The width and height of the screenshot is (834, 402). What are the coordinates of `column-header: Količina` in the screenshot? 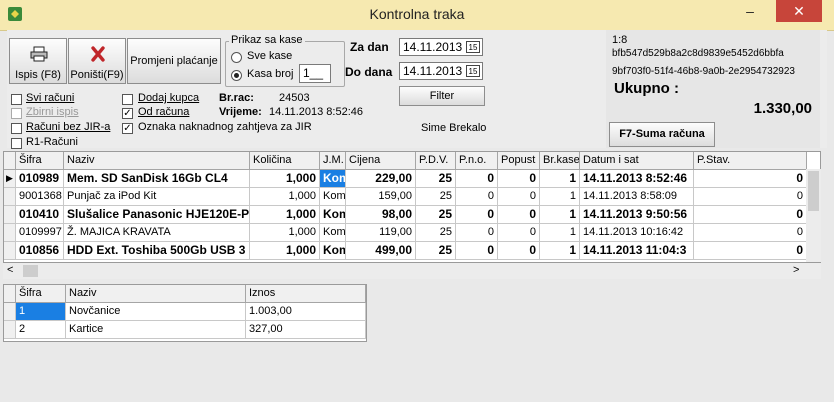 It's located at (285, 161).